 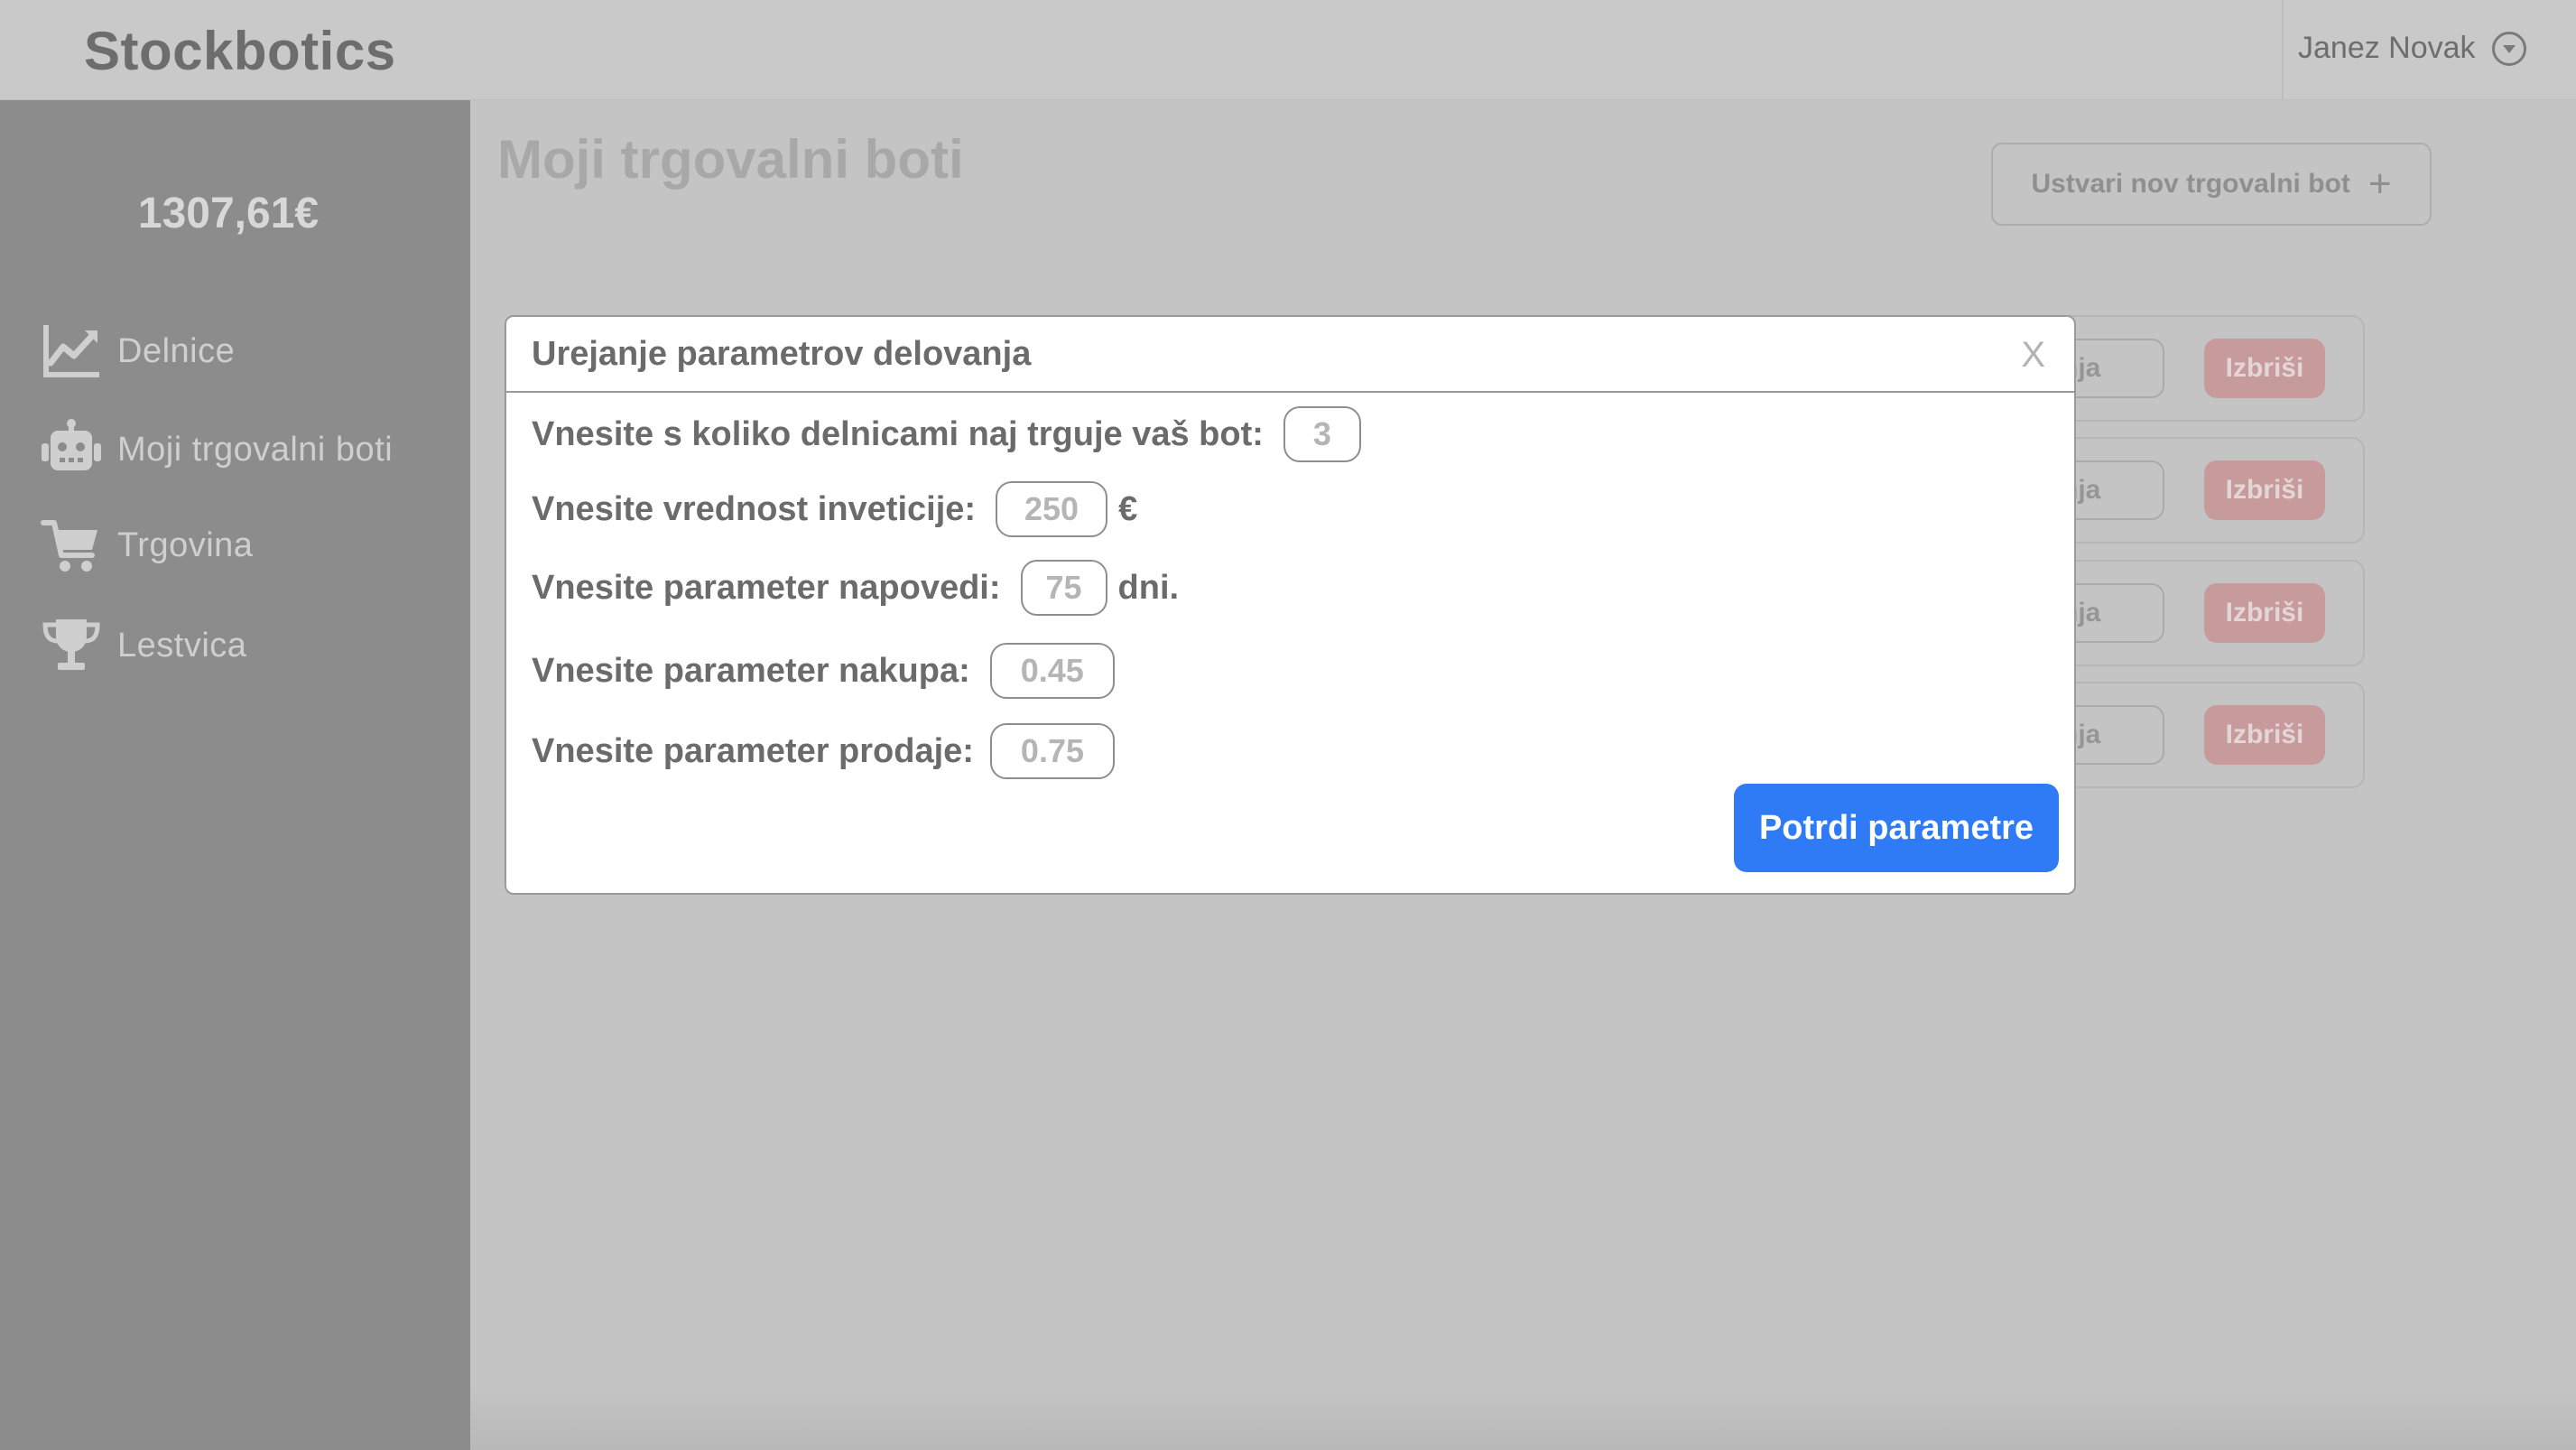 I want to click on modal-header: Urejanje parametrov delovanja X, so click(x=1290, y=355).